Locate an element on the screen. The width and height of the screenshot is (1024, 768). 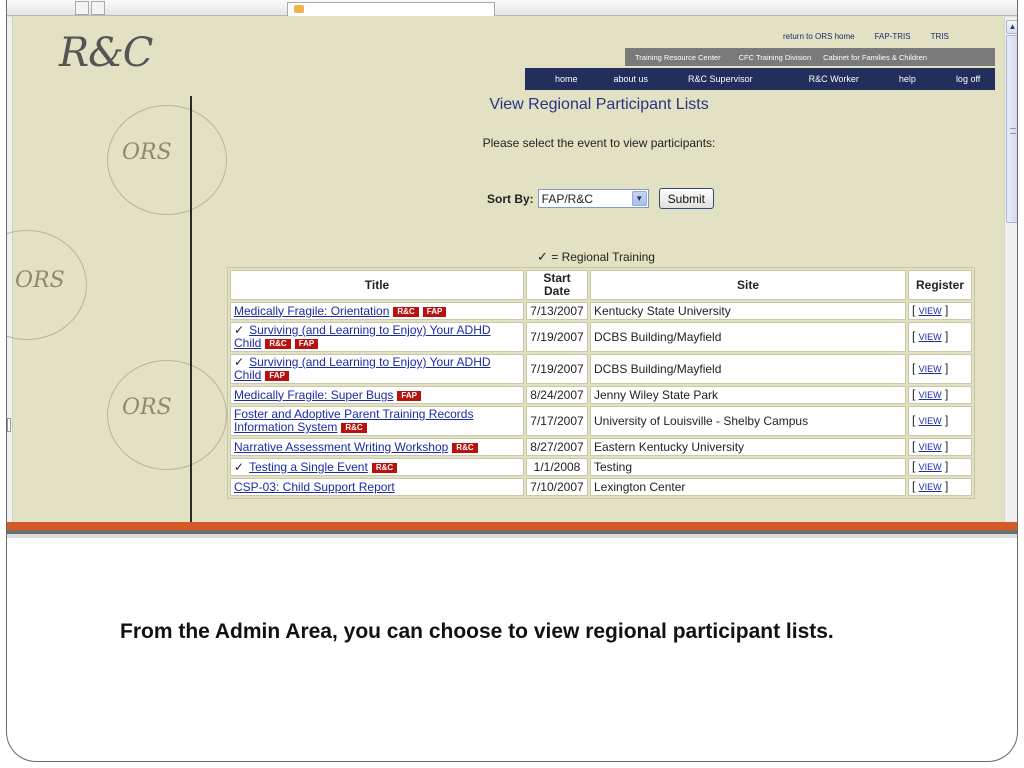
cell-title: Medically Fragile: Orientation R&C FAP is located at coordinates (377, 311).